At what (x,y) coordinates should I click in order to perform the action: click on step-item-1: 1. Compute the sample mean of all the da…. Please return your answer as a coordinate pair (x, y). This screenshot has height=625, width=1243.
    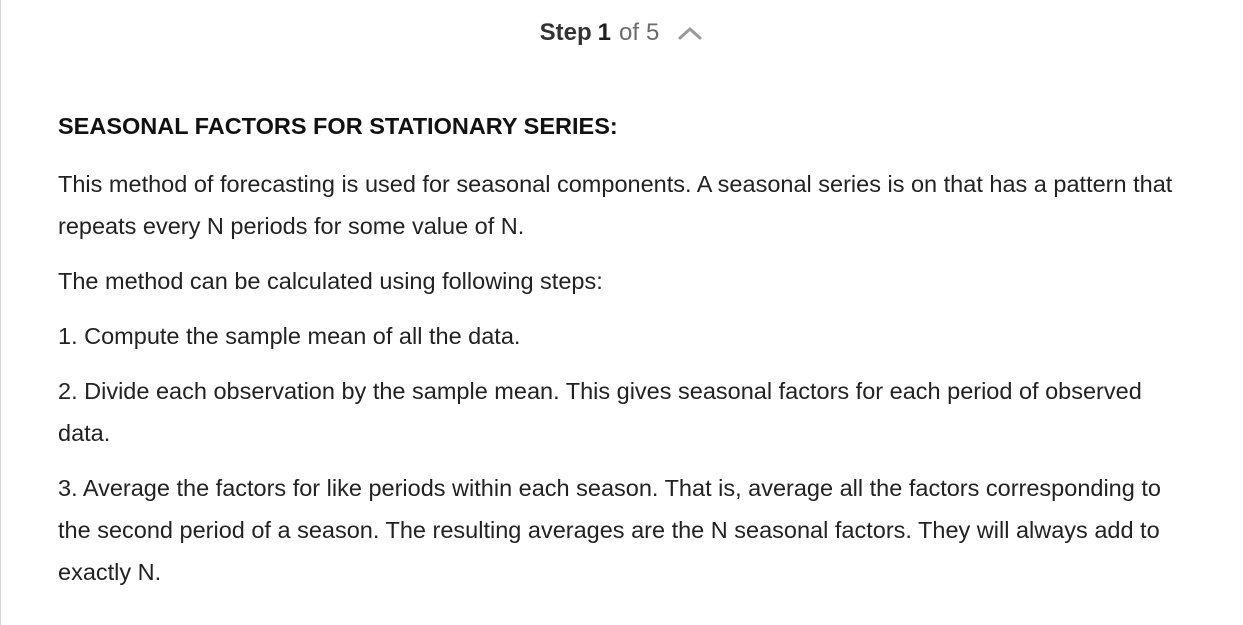
    Looking at the image, I should click on (289, 336).